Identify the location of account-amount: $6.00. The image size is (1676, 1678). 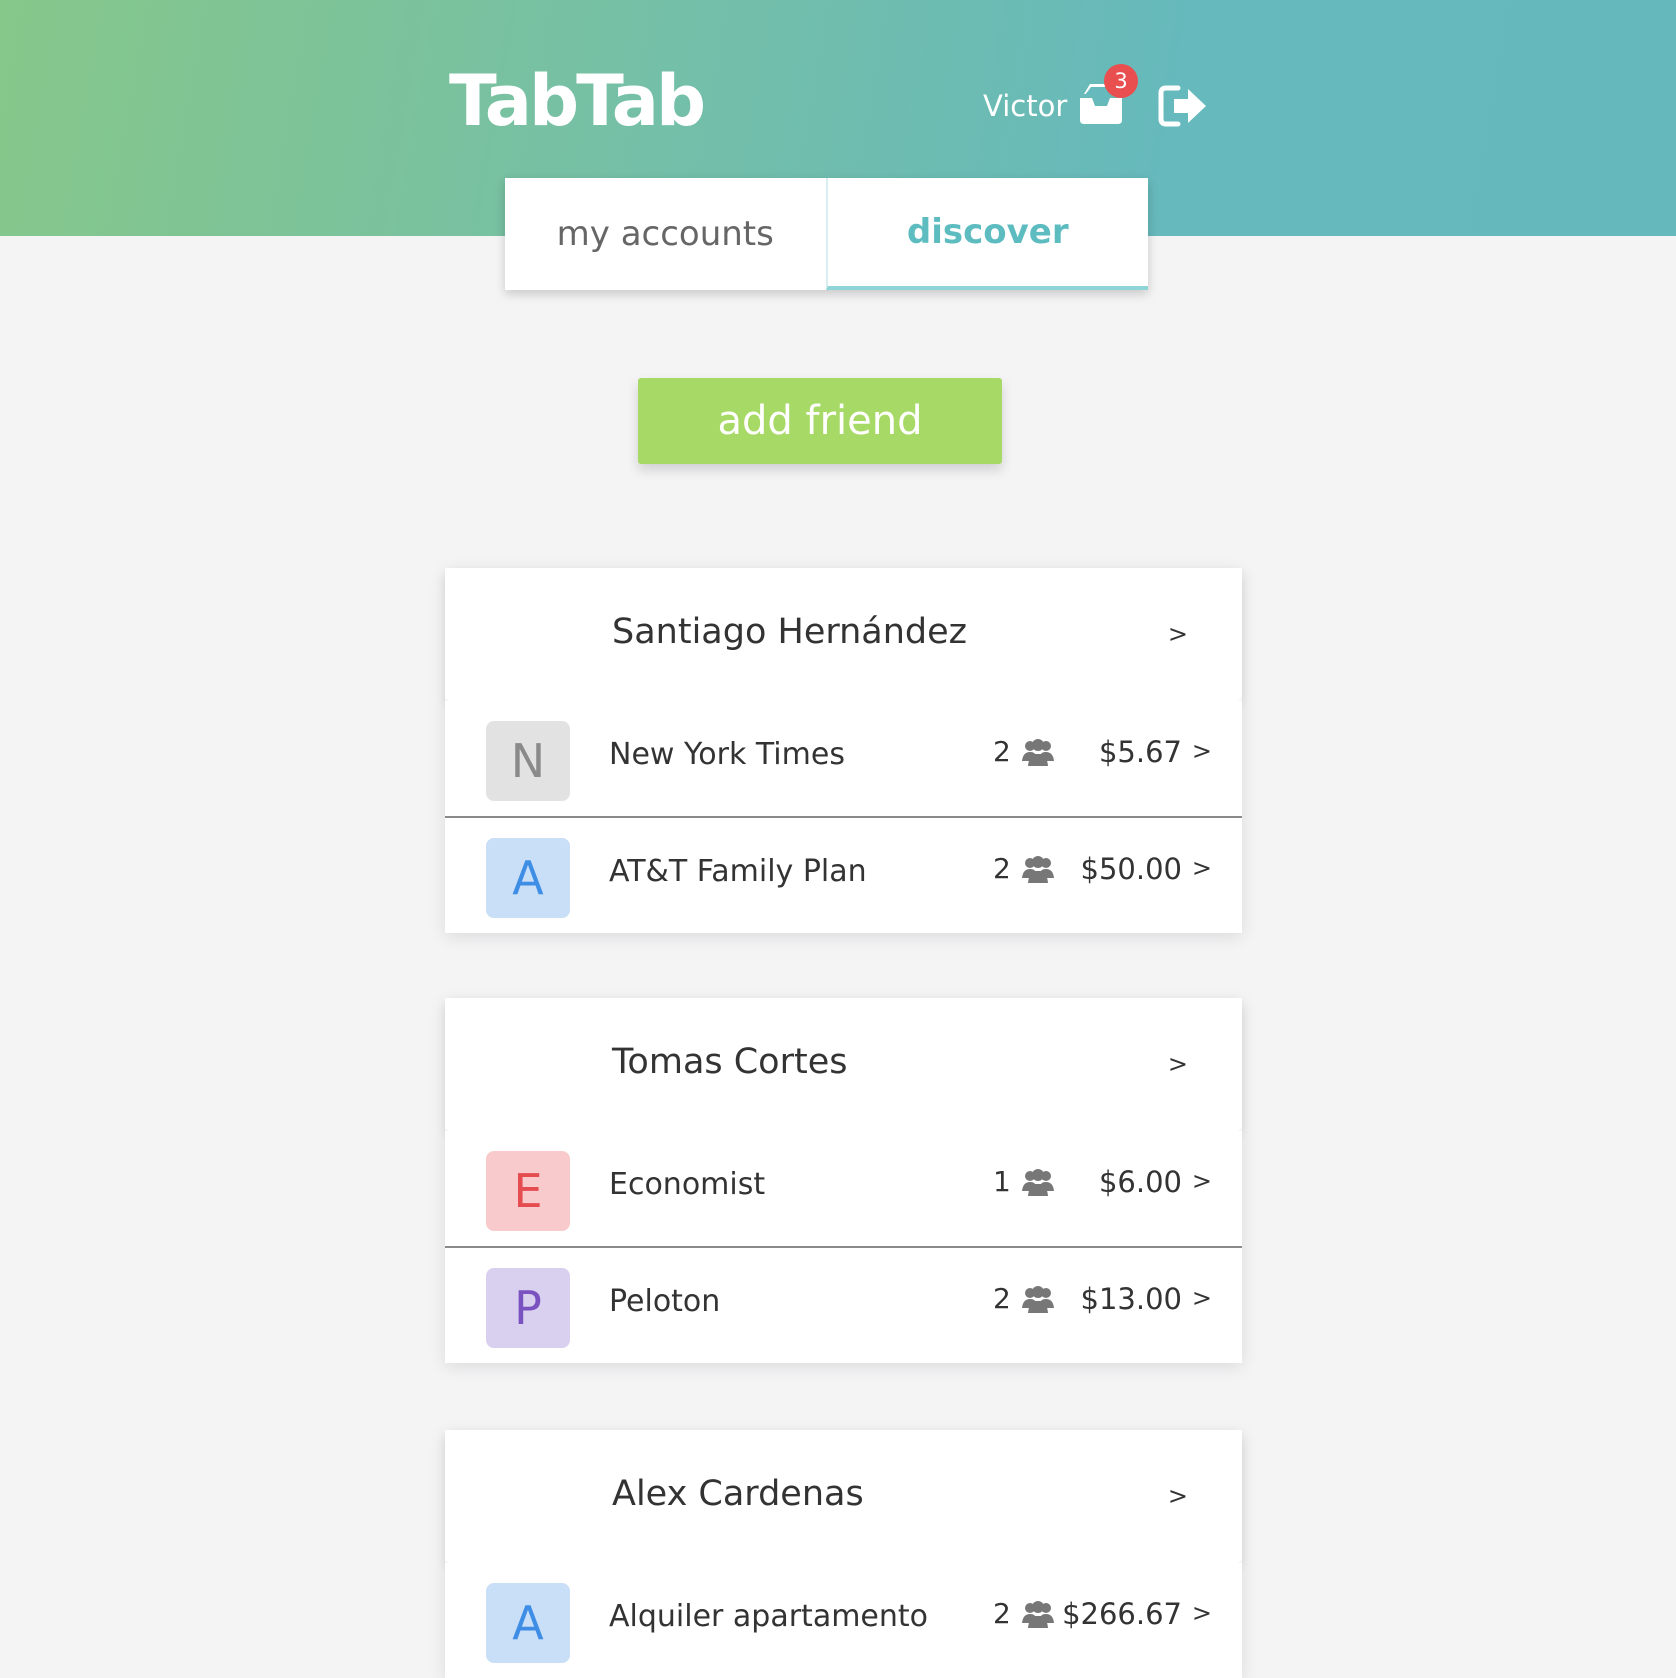
(1140, 1182).